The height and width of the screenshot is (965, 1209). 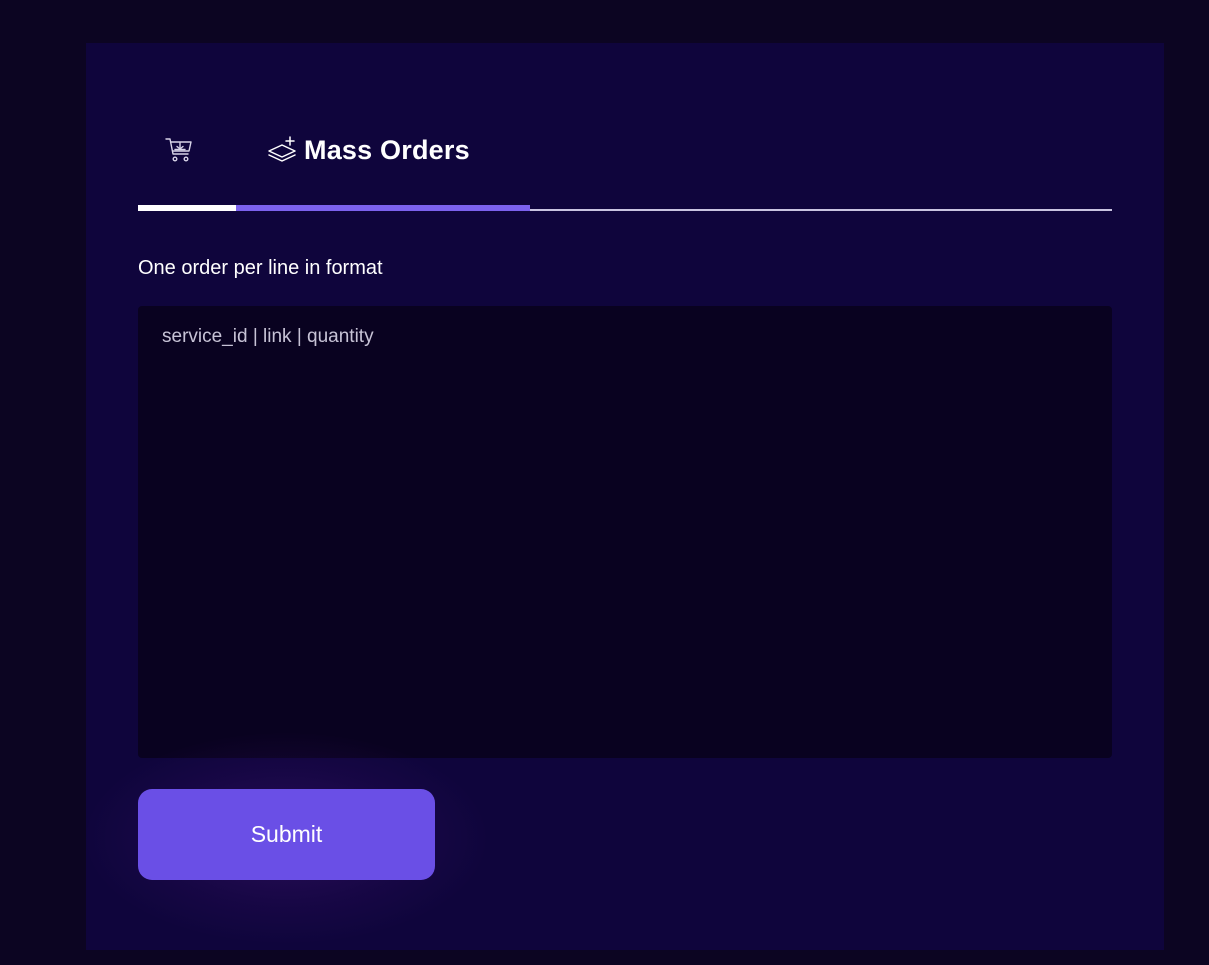 I want to click on tab-mass-orders: Mass Orders, so click(x=368, y=150).